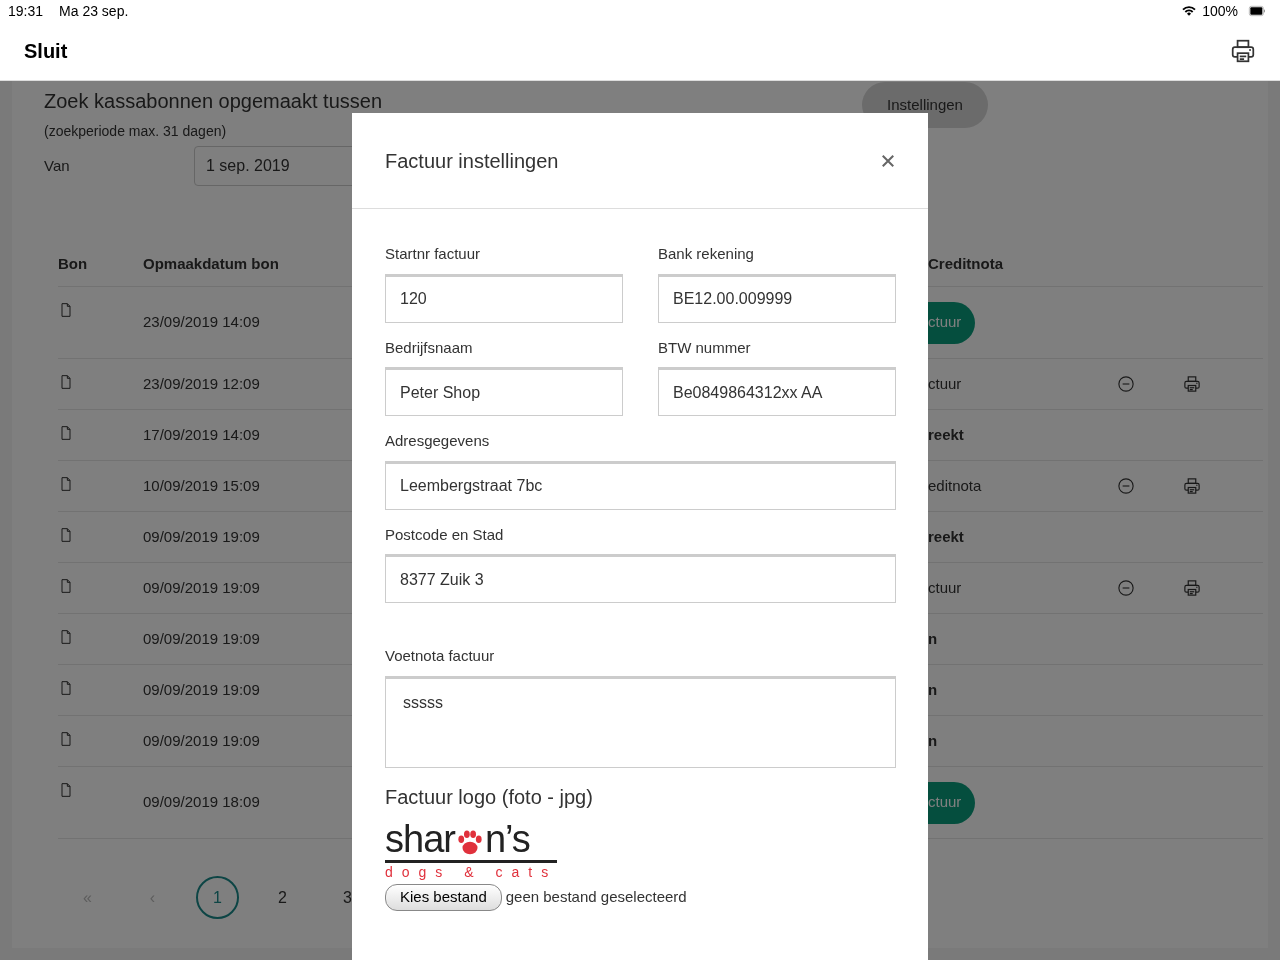 The height and width of the screenshot is (960, 1280). What do you see at coordinates (507, 839) in the screenshot?
I see `logo-text: n’s` at bounding box center [507, 839].